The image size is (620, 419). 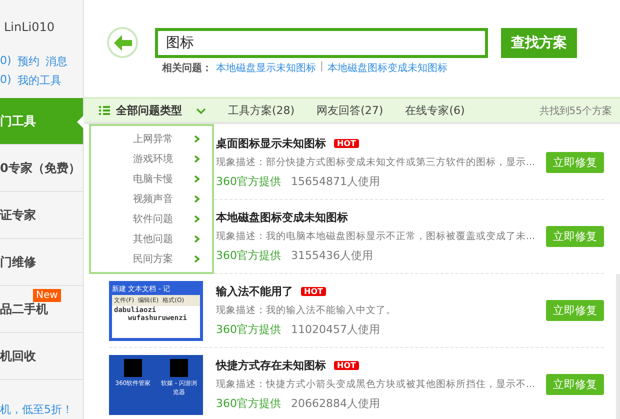 What do you see at coordinates (575, 111) in the screenshot?
I see `result-count: 共找到55个方案` at bounding box center [575, 111].